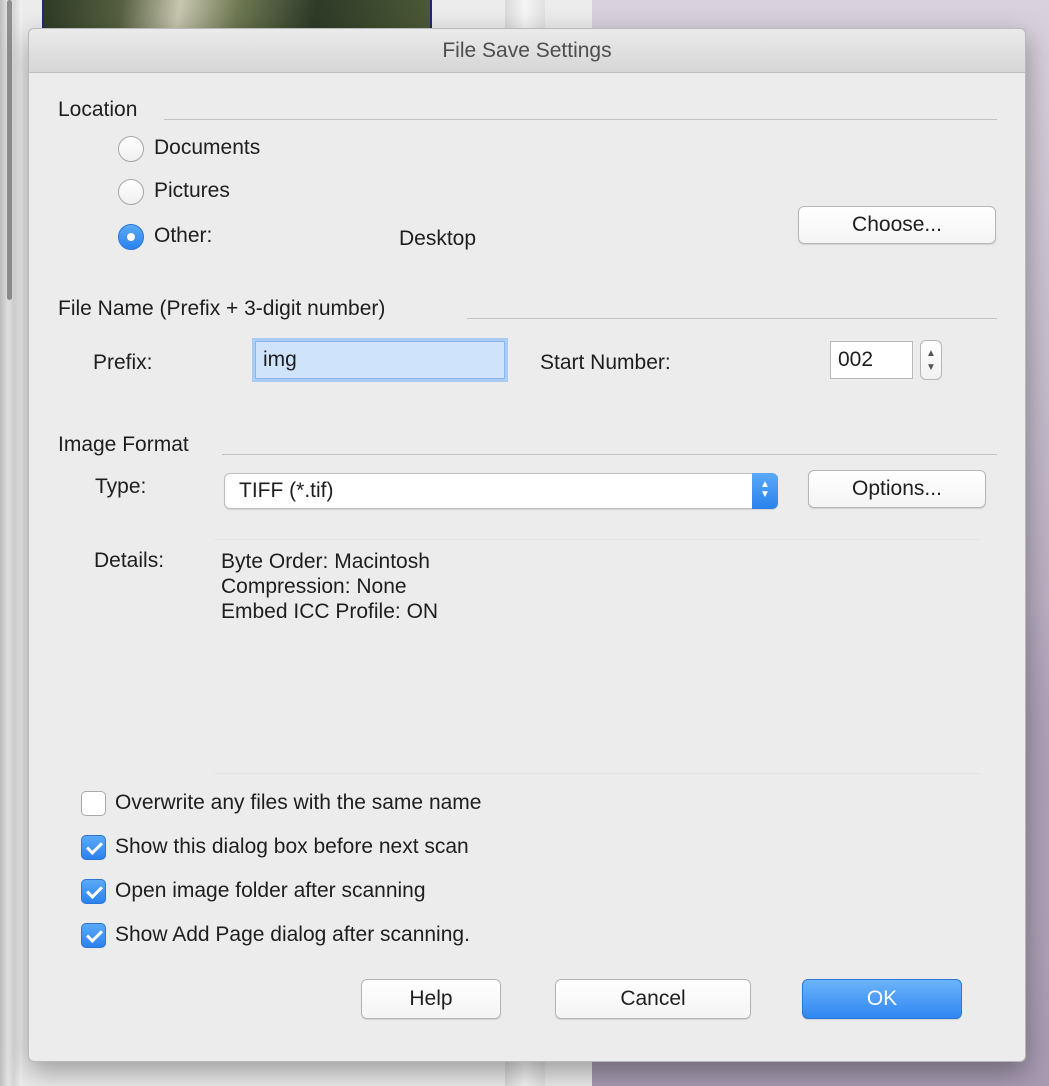 The height and width of the screenshot is (1086, 1049). Describe the element at coordinates (93, 935) in the screenshot. I see `checkbox-add-page-box` at that location.